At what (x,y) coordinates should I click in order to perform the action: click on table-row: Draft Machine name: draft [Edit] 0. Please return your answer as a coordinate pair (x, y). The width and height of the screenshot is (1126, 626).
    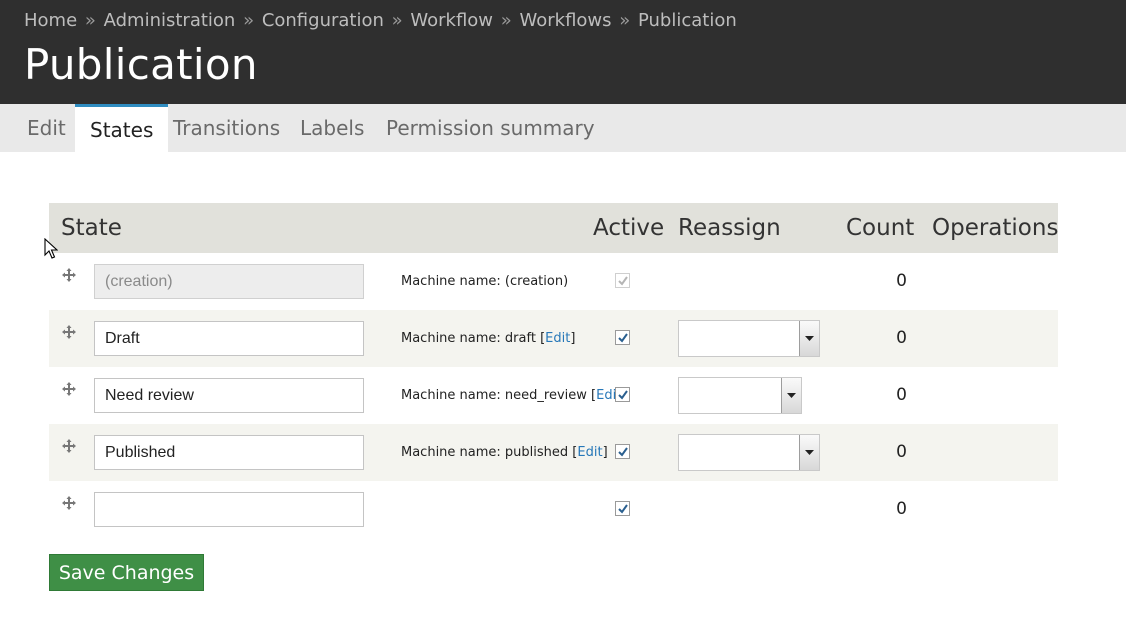
    Looking at the image, I should click on (553, 338).